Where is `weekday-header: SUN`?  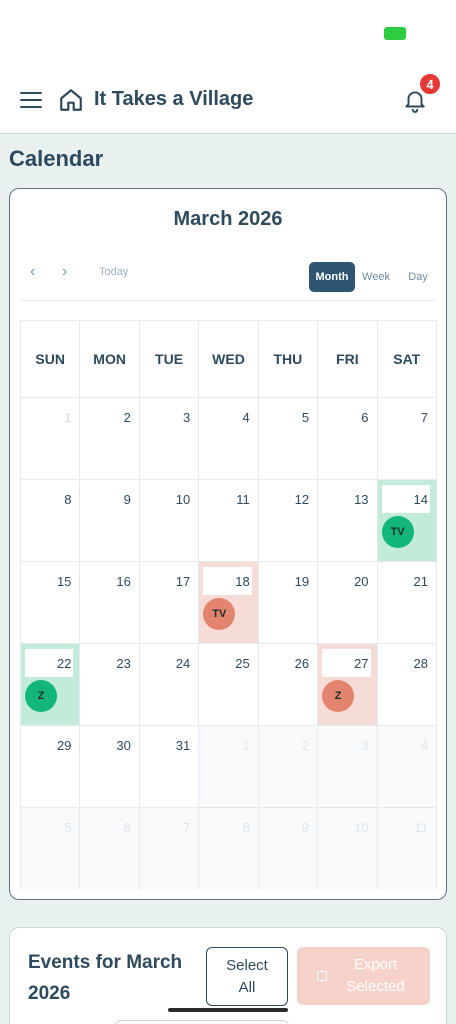 weekday-header: SUN is located at coordinates (51, 359).